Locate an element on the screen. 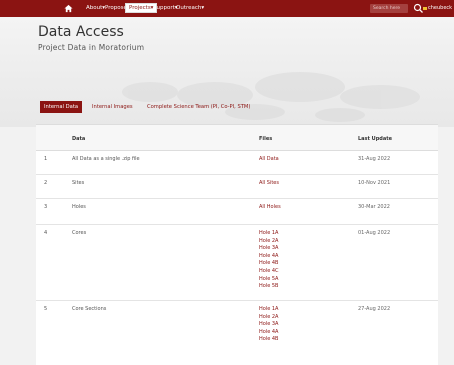 Image resolution: width=454 pixels, height=365 pixels. row-data-name: All Data as a single .zip file is located at coordinates (106, 159).